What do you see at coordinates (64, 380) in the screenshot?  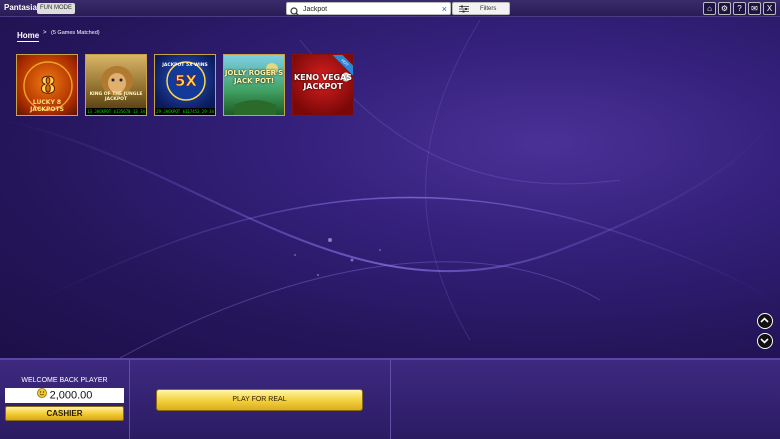 I see `welcome-text: WELCOME BACK PLAYER` at bounding box center [64, 380].